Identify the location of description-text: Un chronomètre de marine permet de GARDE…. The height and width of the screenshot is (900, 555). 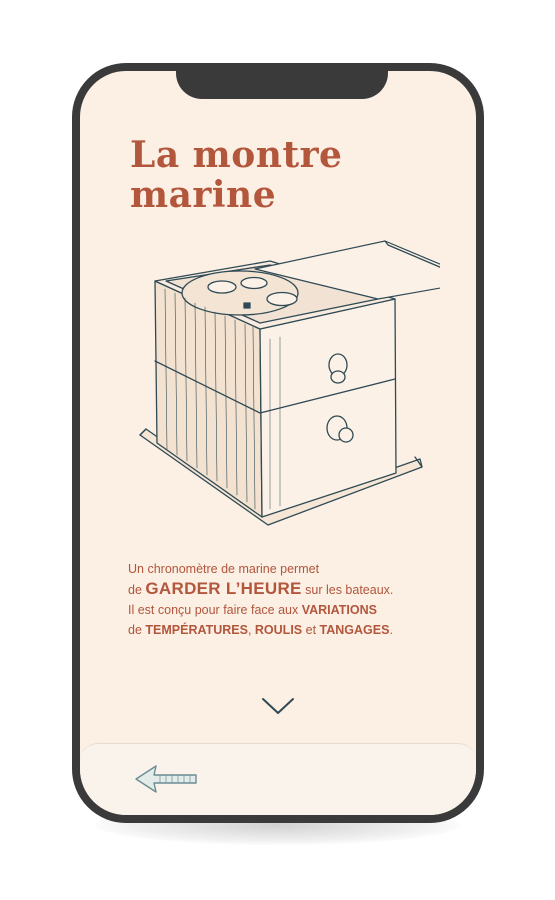
(288, 599).